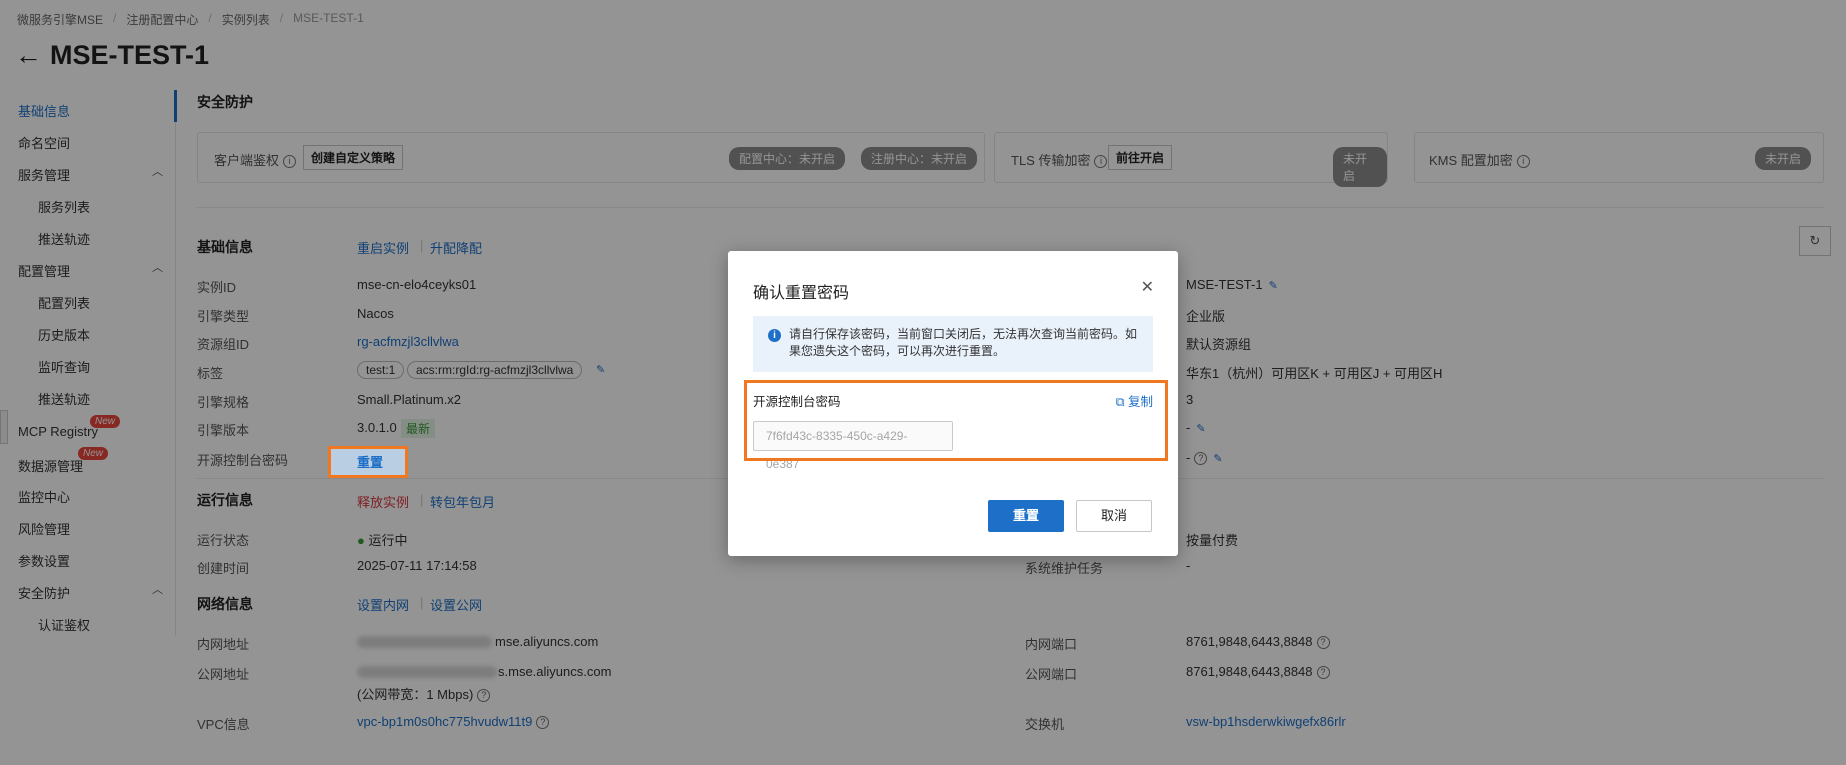  Describe the element at coordinates (801, 293) in the screenshot. I see `dialog-title: 确认重置密码` at that location.